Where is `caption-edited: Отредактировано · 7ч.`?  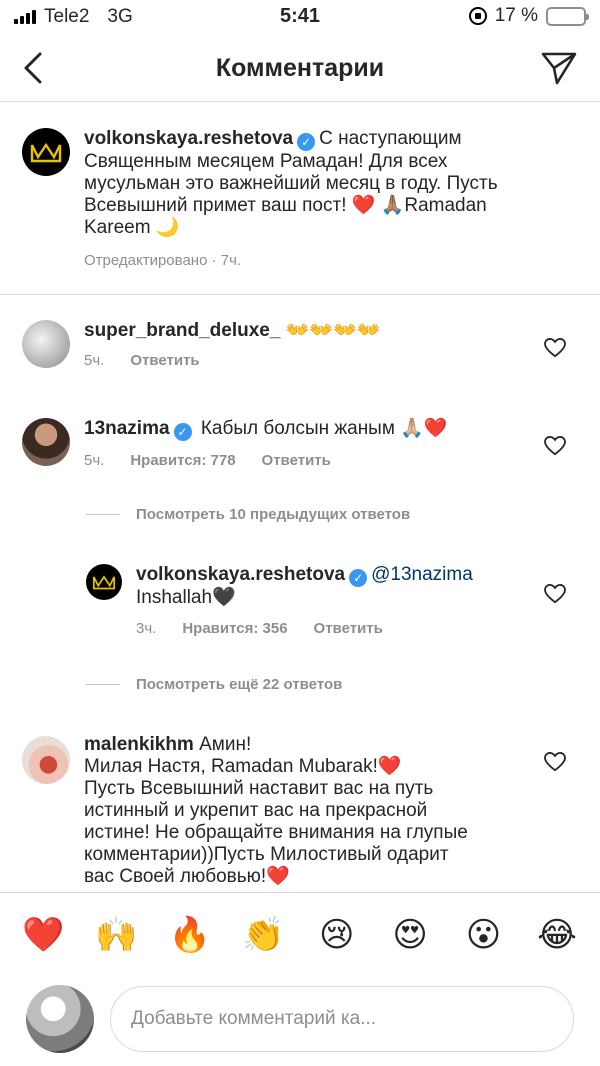
caption-edited: Отредактировано · 7ч. is located at coordinates (163, 260).